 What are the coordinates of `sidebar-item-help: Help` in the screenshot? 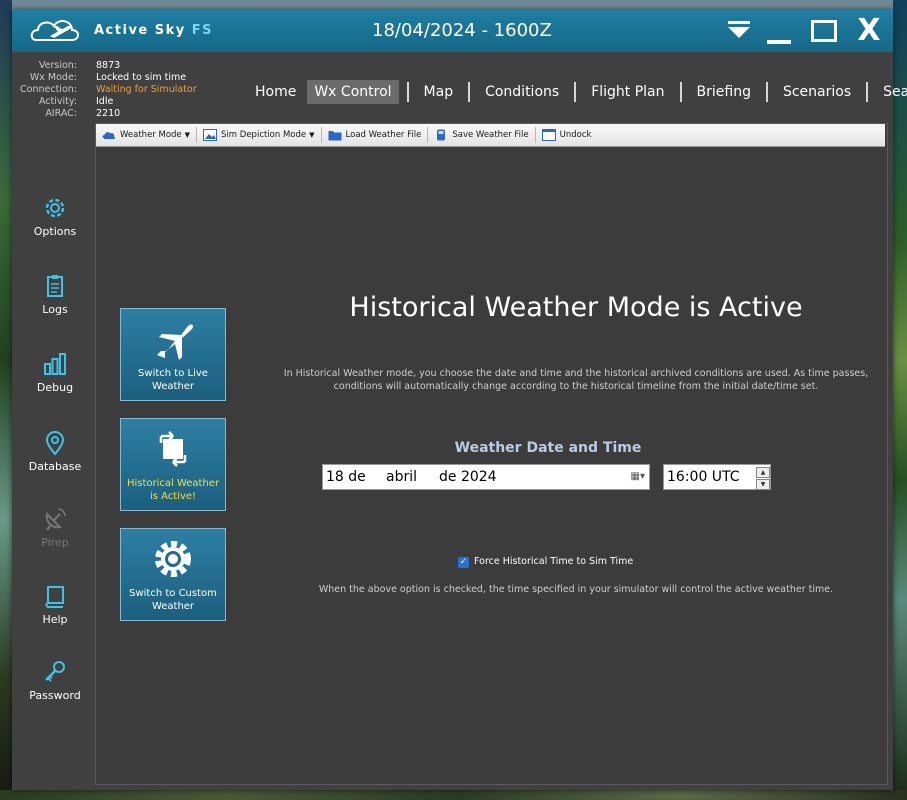 It's located at (55, 604).